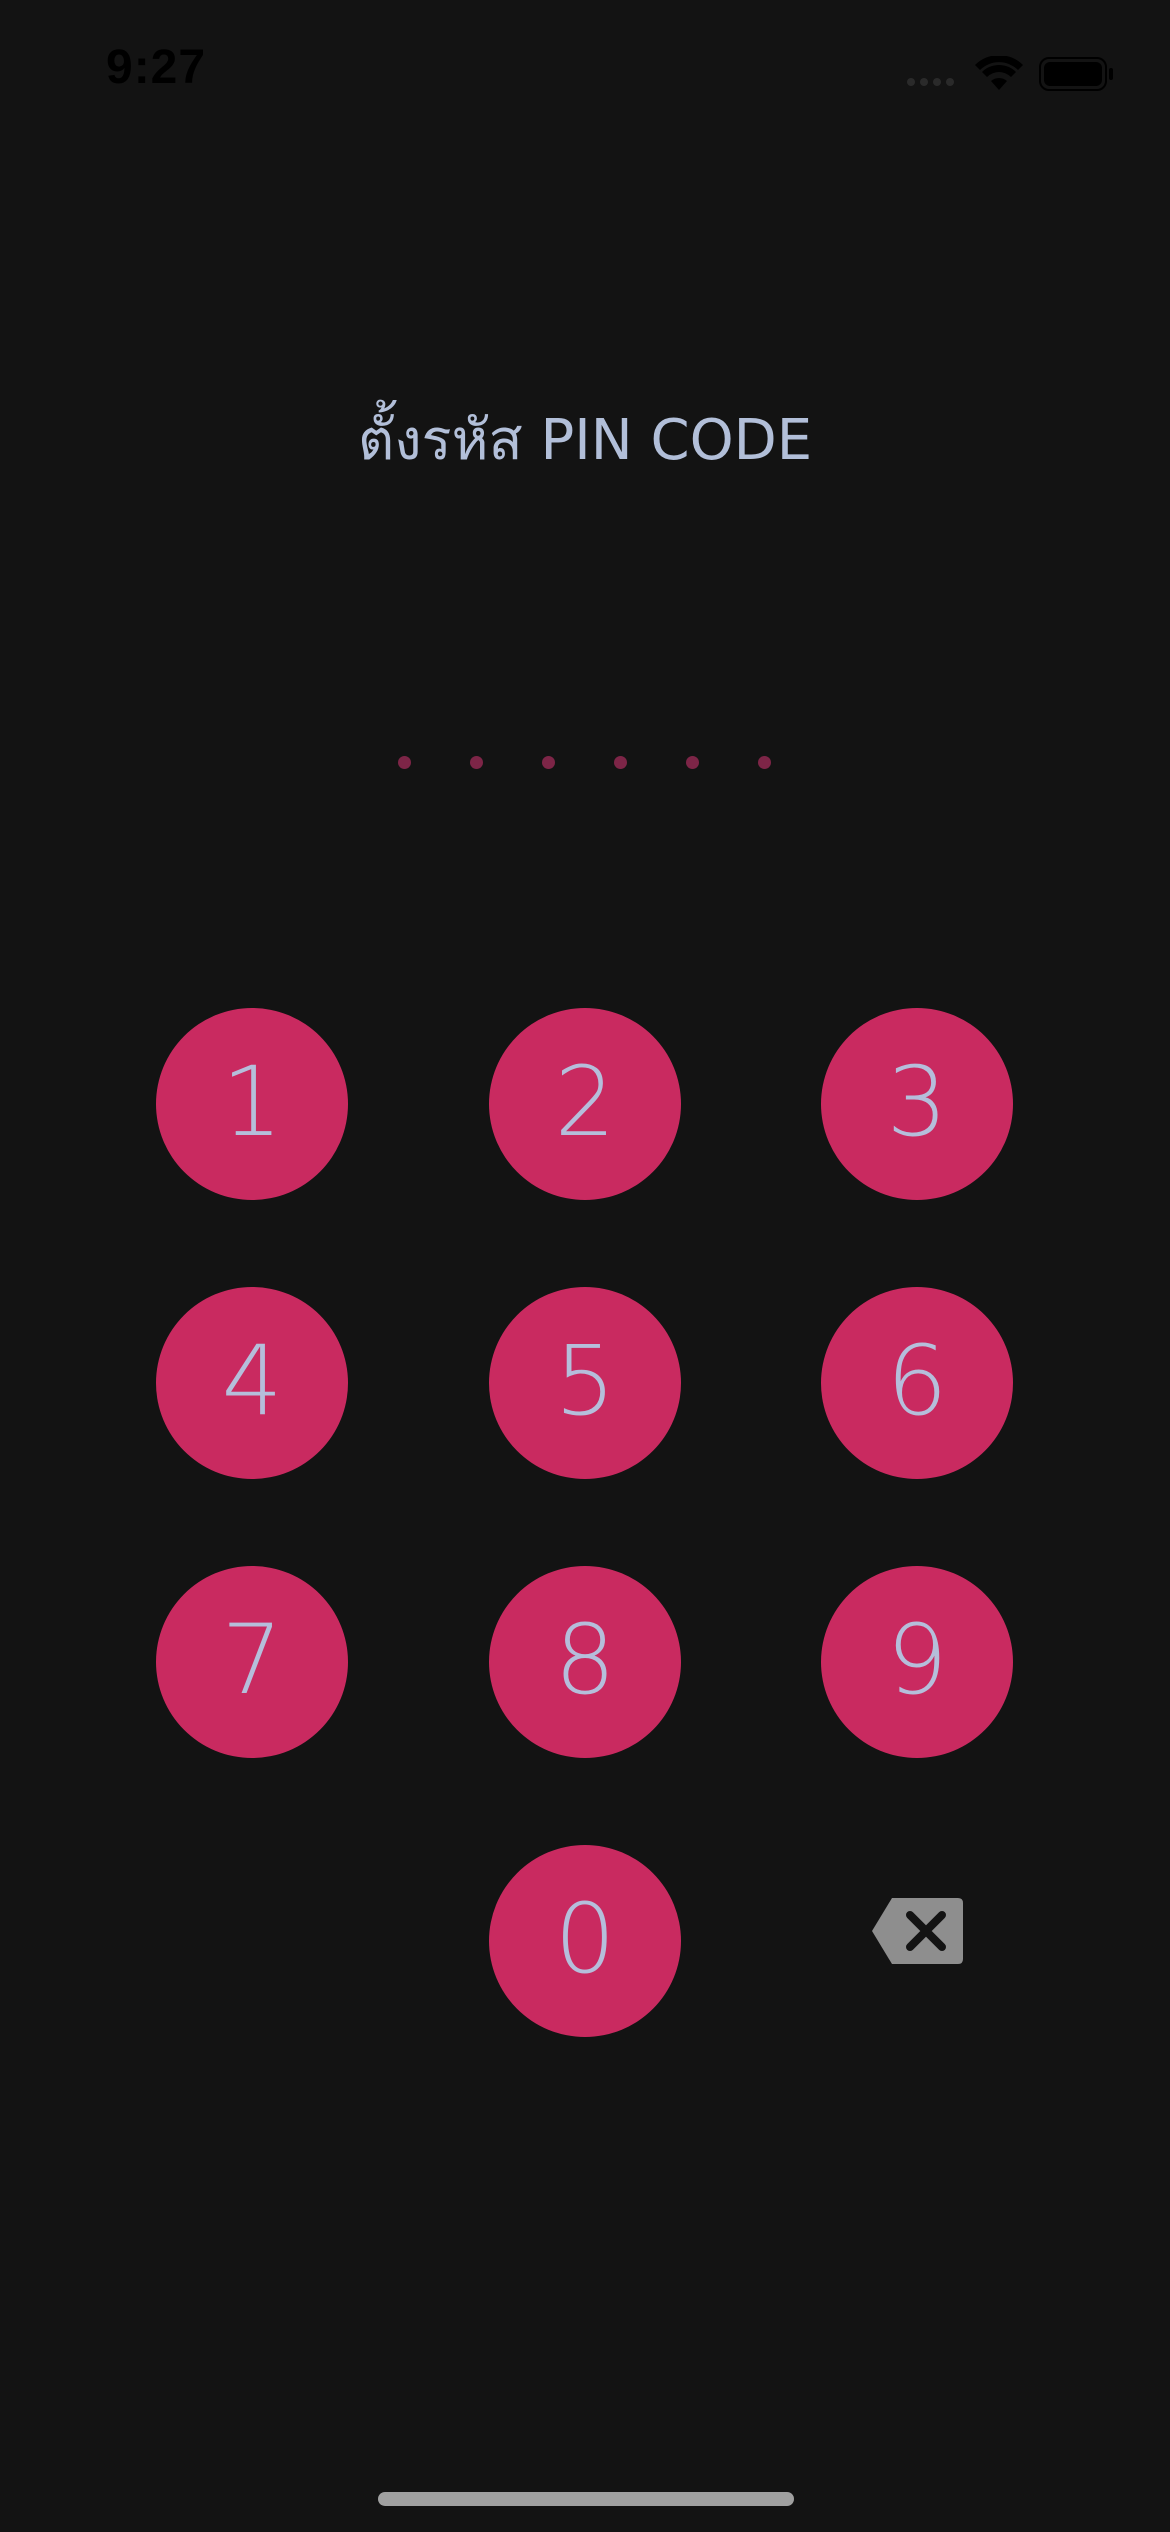  Describe the element at coordinates (999, 73) in the screenshot. I see `wifi-icon` at that location.